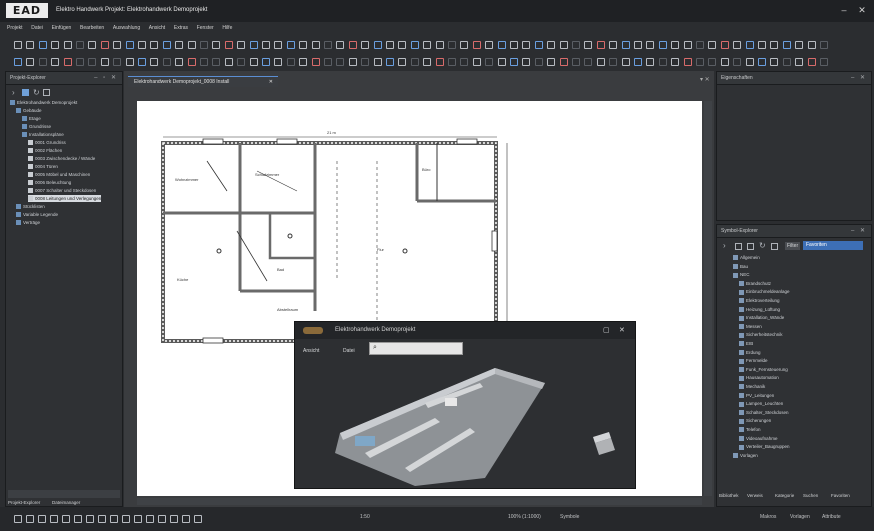  Describe the element at coordinates (705, 79) in the screenshot. I see `document-controls: ▾ ✕` at that location.